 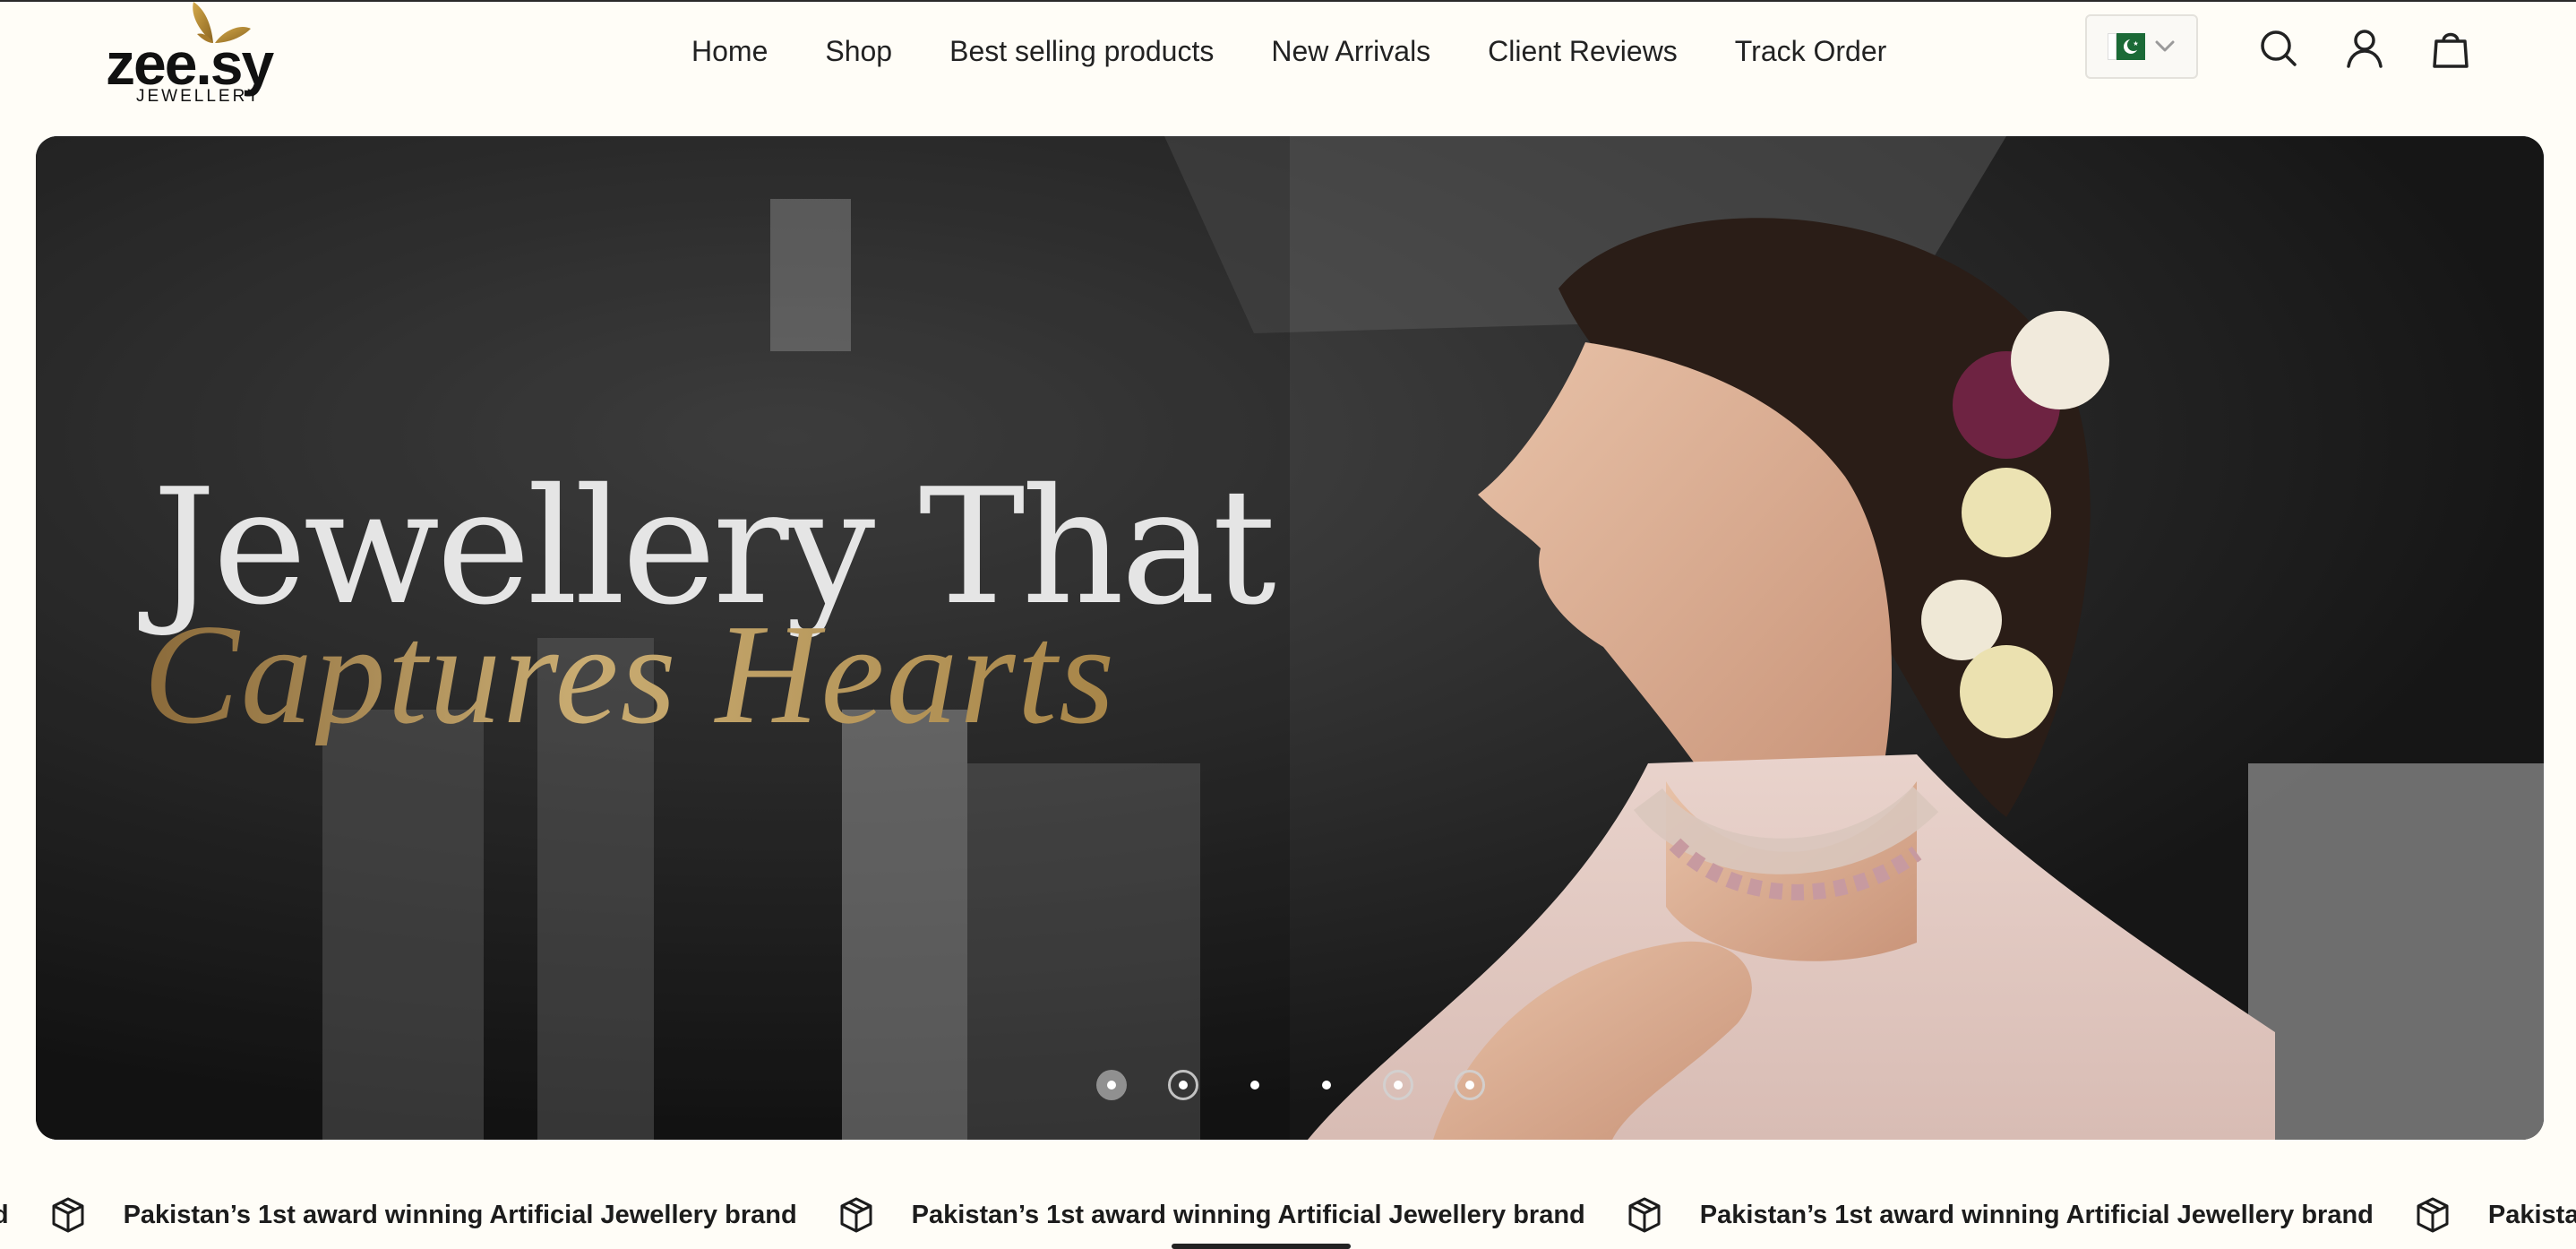 What do you see at coordinates (2531, 1215) in the screenshot?
I see `marquee-fragment: Pakistan’s 1st award w` at bounding box center [2531, 1215].